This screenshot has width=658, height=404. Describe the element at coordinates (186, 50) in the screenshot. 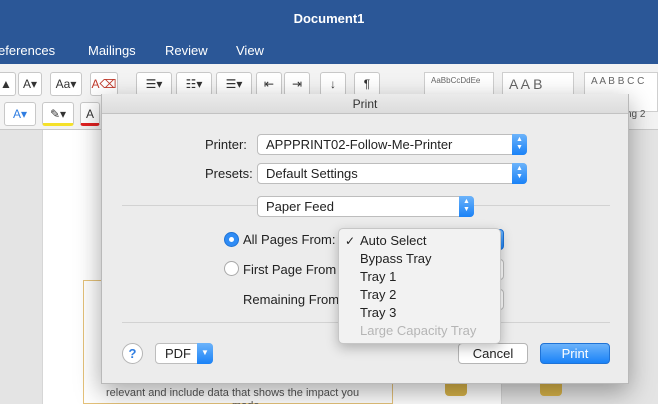

I see `tab-review: Review` at that location.